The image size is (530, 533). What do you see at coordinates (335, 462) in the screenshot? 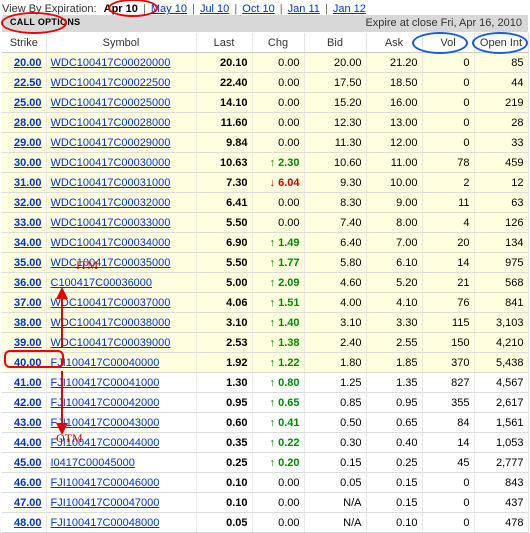
I see `bid-cell: 0.15` at bounding box center [335, 462].